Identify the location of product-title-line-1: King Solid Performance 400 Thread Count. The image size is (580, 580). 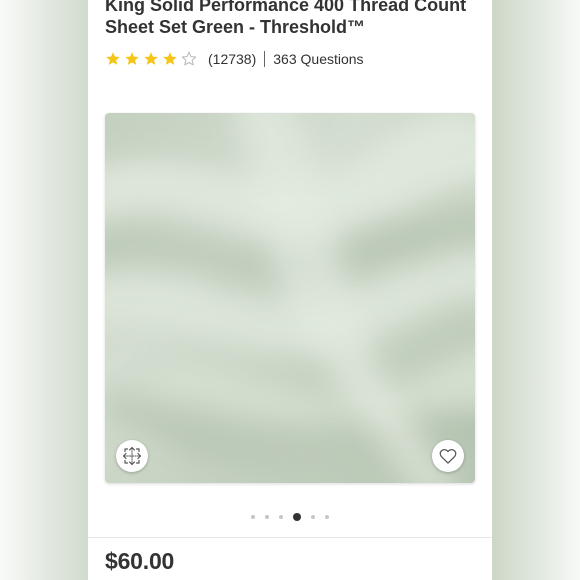
(286, 7).